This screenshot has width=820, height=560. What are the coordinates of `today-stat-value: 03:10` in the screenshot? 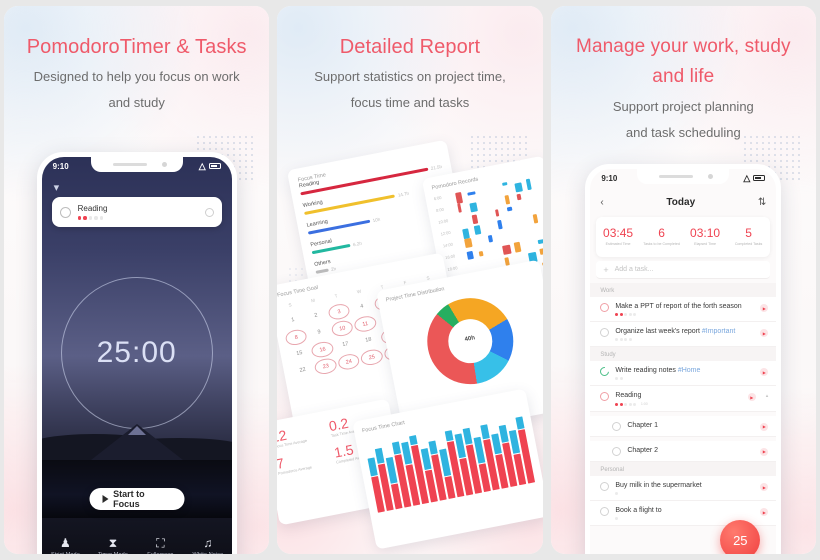 It's located at (705, 233).